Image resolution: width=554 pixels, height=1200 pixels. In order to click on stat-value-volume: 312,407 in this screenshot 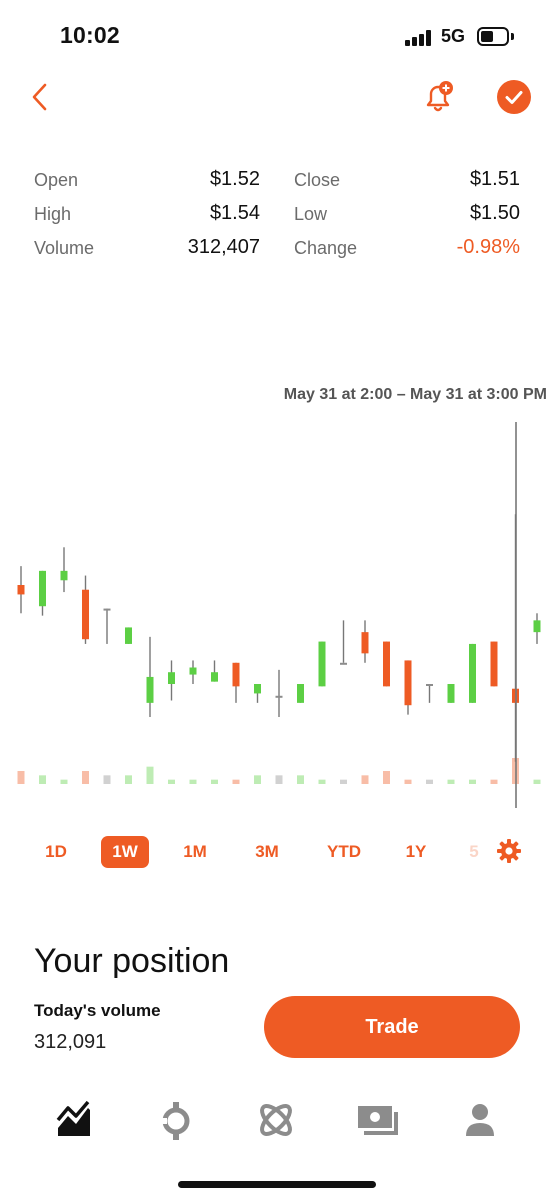, I will do `click(223, 247)`.